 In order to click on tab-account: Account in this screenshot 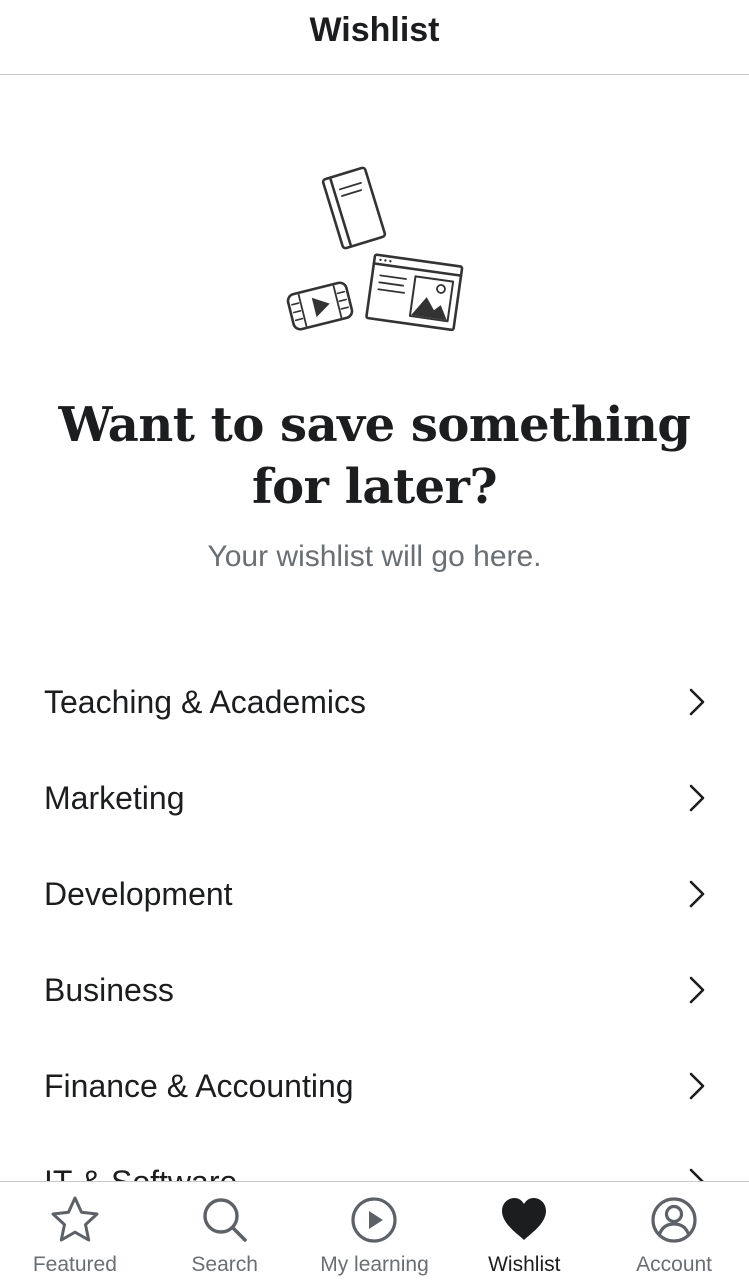, I will do `click(674, 1231)`.